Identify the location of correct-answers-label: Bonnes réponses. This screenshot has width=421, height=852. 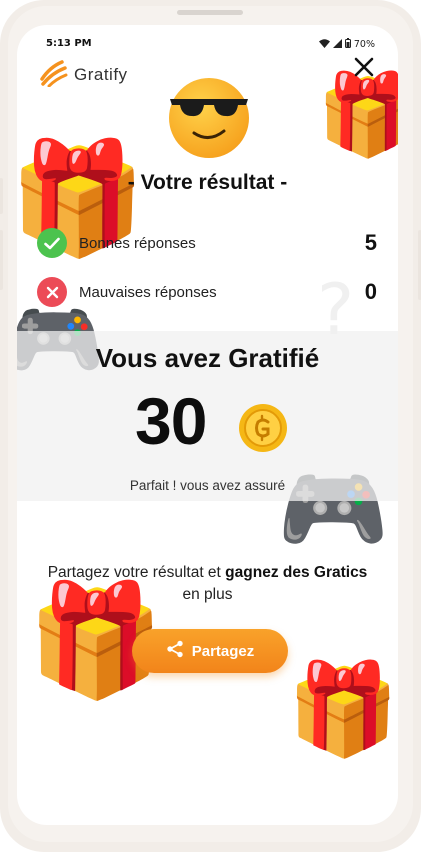
(137, 243).